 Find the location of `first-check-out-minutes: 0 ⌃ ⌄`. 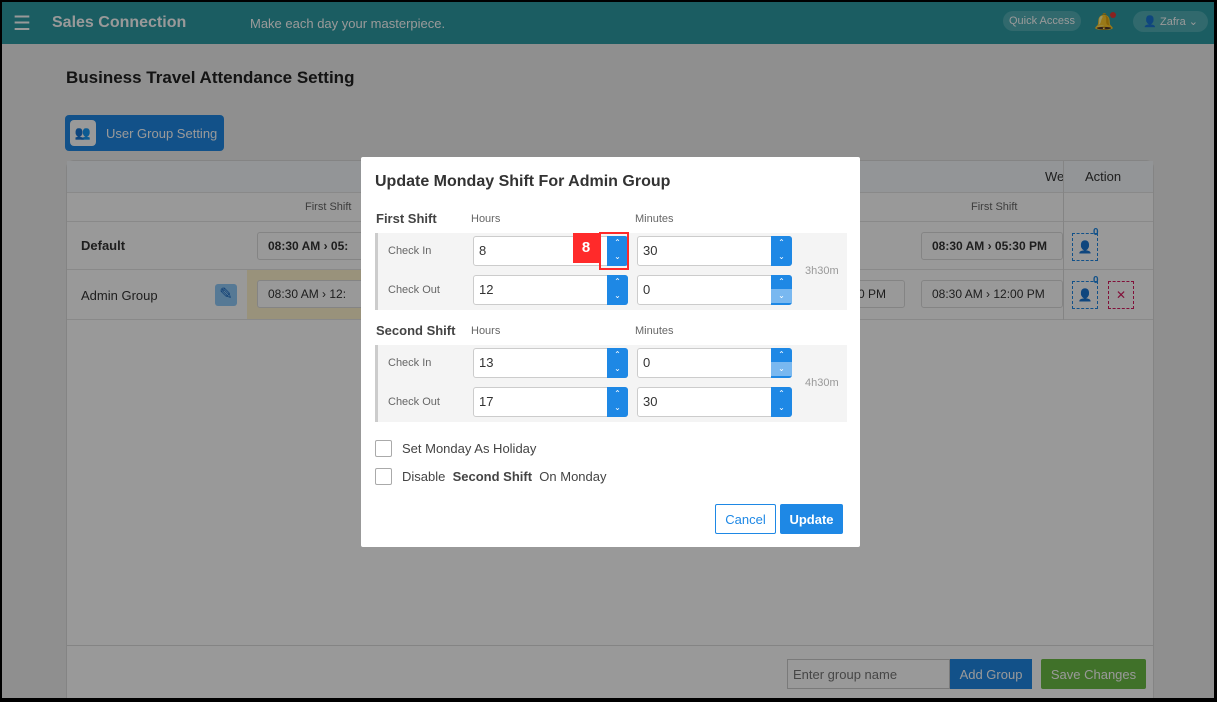

first-check-out-minutes: 0 ⌃ ⌄ is located at coordinates (714, 290).